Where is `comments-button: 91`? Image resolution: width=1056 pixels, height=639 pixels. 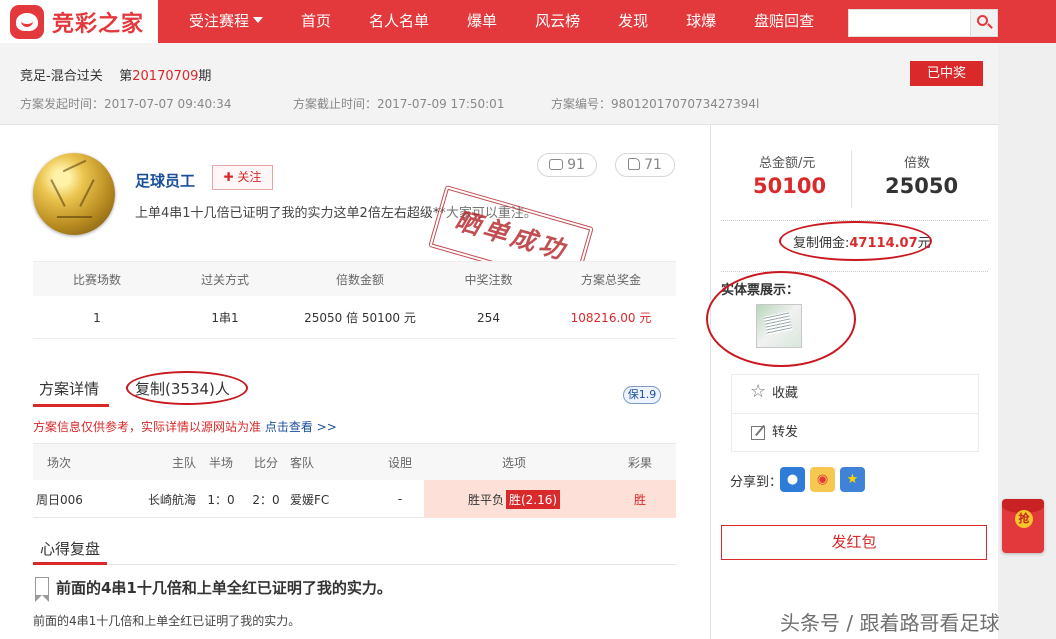
comments-button: 91 is located at coordinates (567, 165).